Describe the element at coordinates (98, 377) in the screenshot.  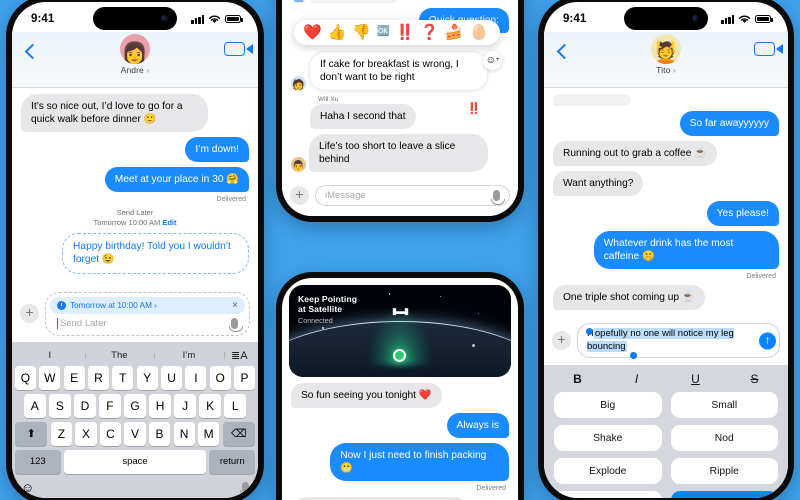
I see `key-r: R` at that location.